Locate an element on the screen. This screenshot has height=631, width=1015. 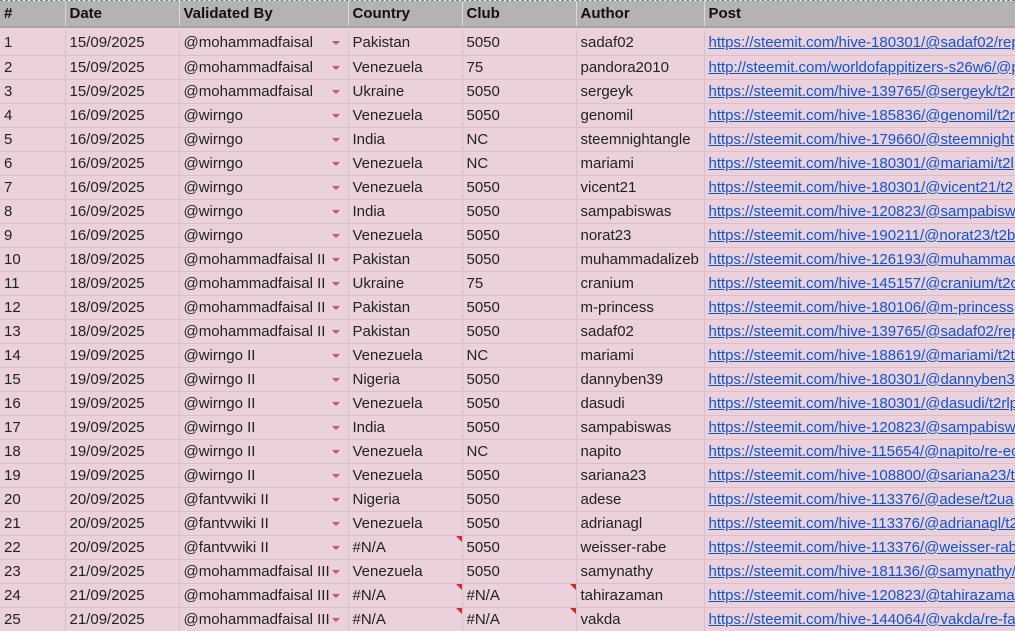
row-number-cell: 6 is located at coordinates (33, 163).